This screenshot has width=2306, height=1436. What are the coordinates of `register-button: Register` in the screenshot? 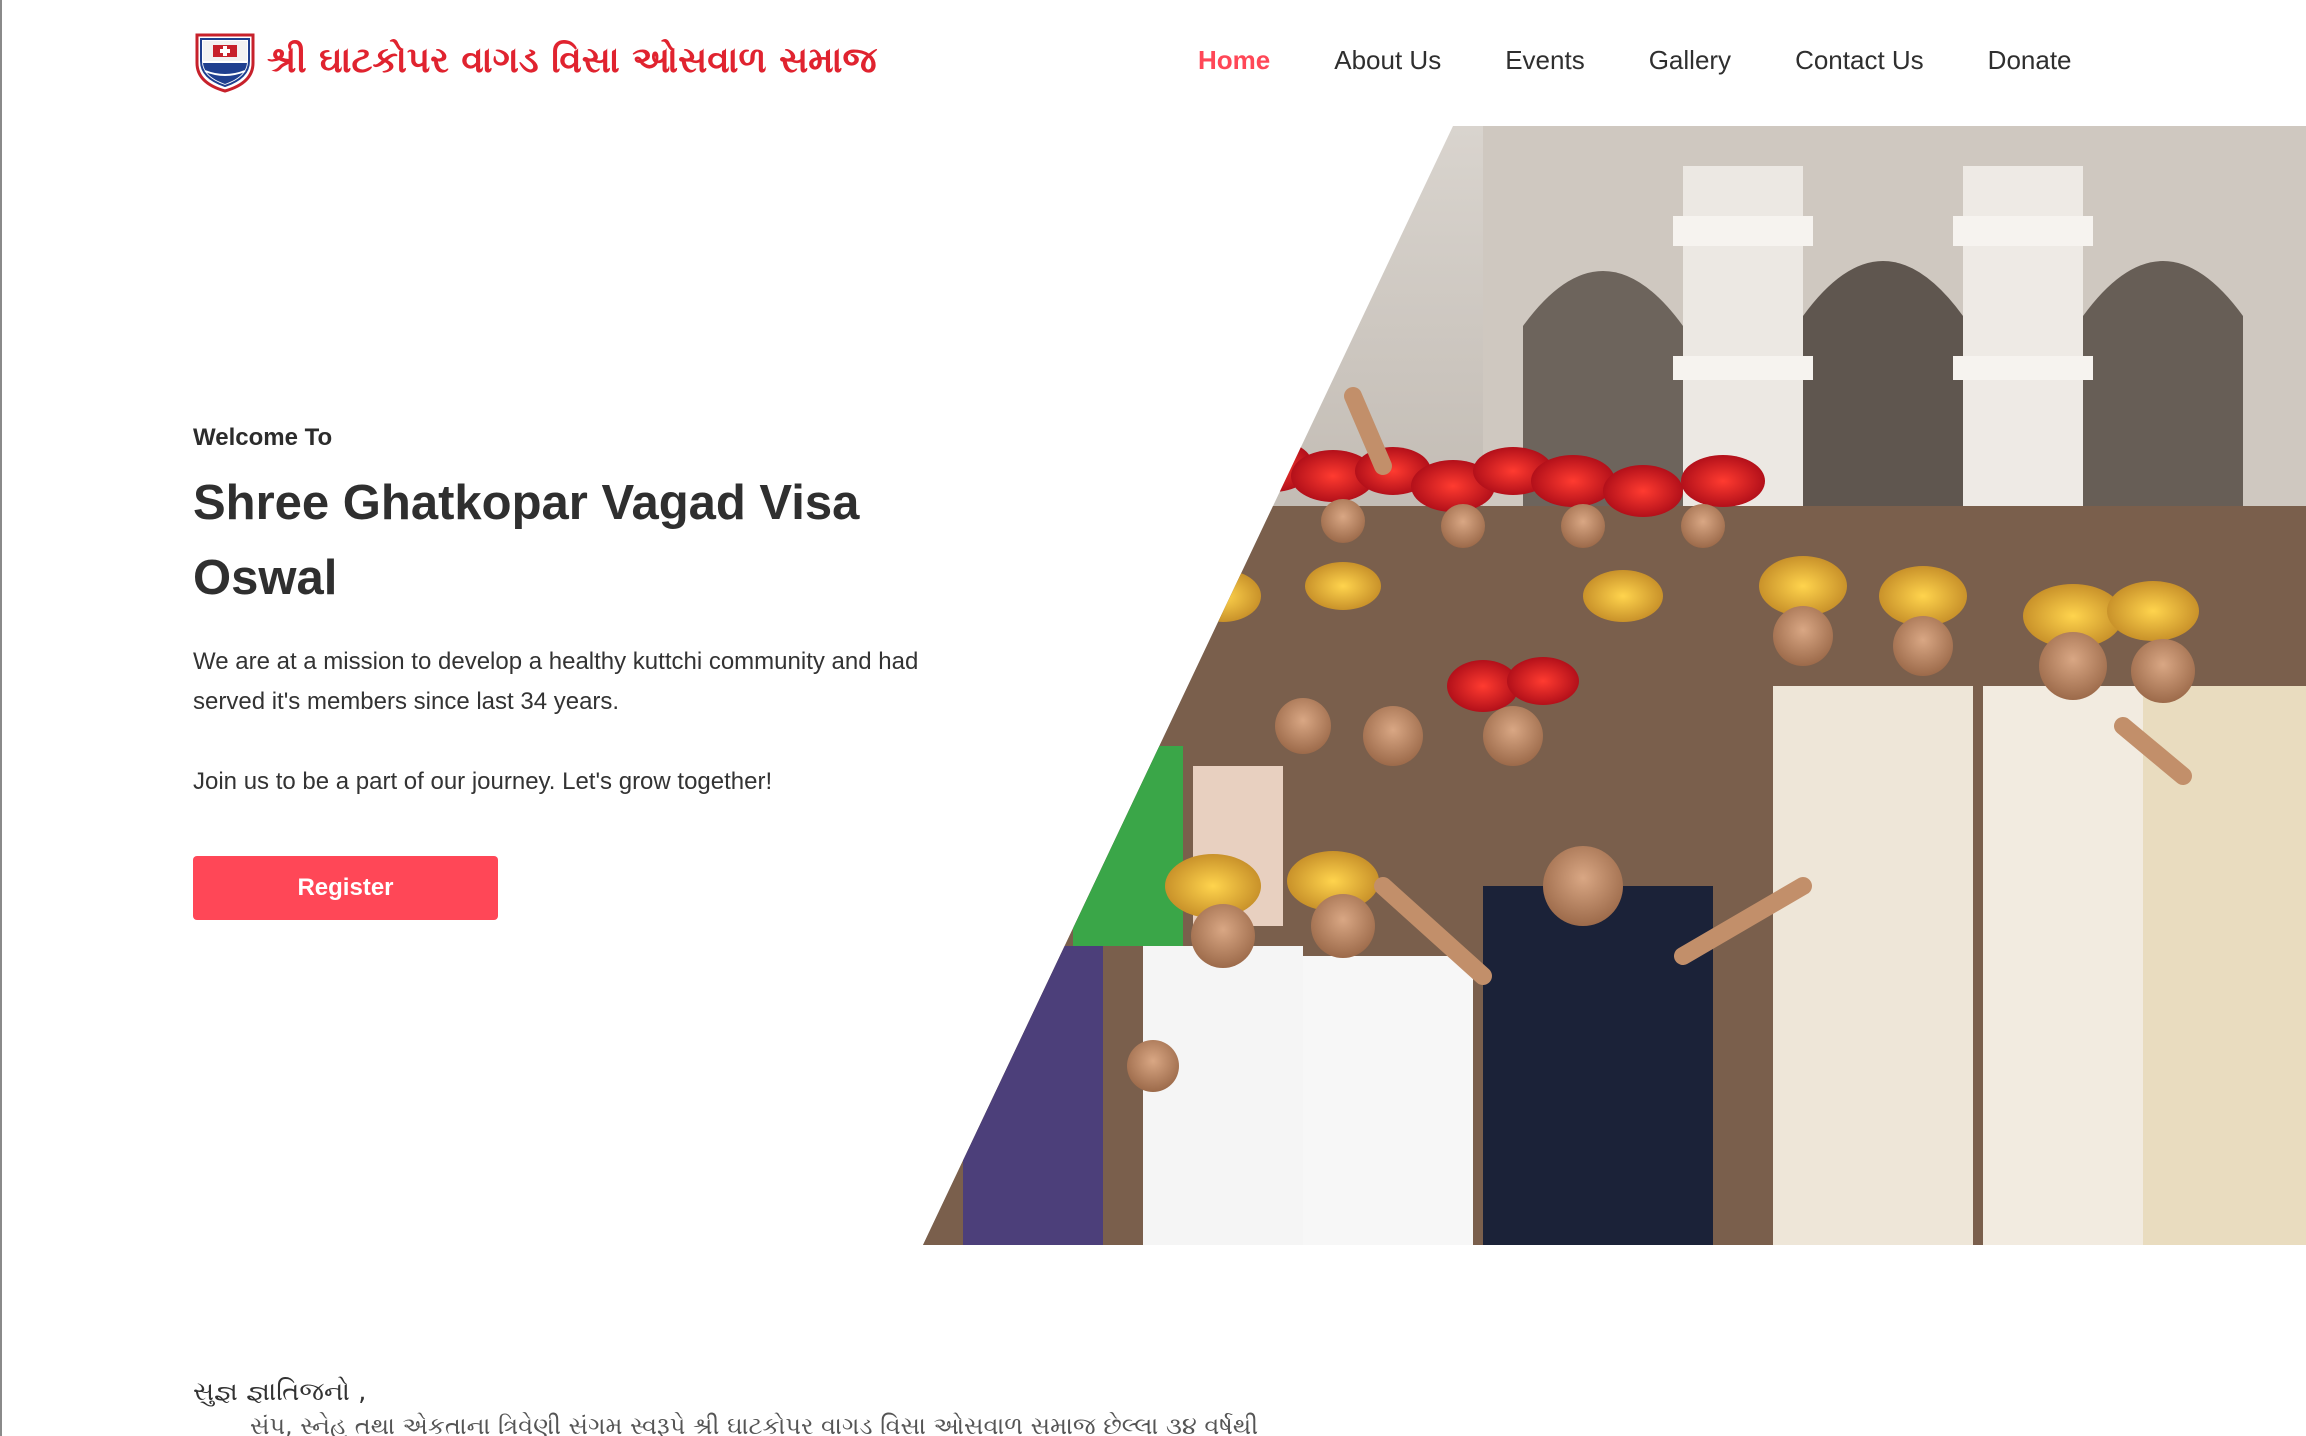 It's located at (345, 888).